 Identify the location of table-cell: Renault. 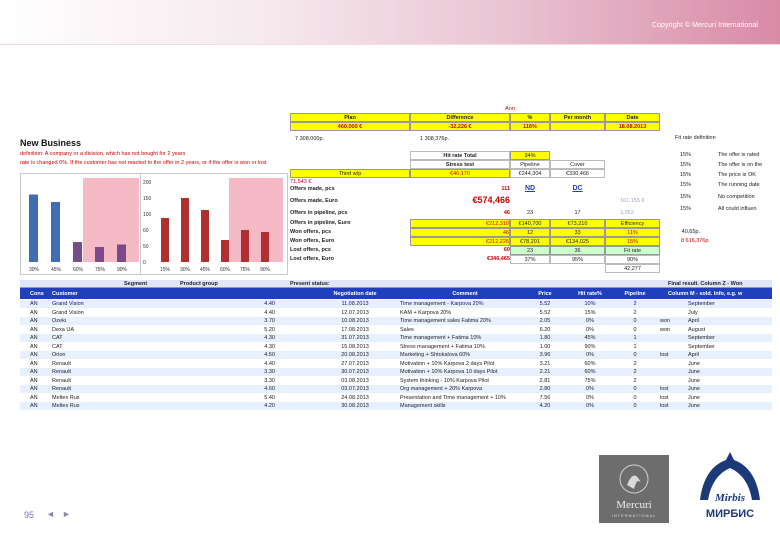
(61, 380).